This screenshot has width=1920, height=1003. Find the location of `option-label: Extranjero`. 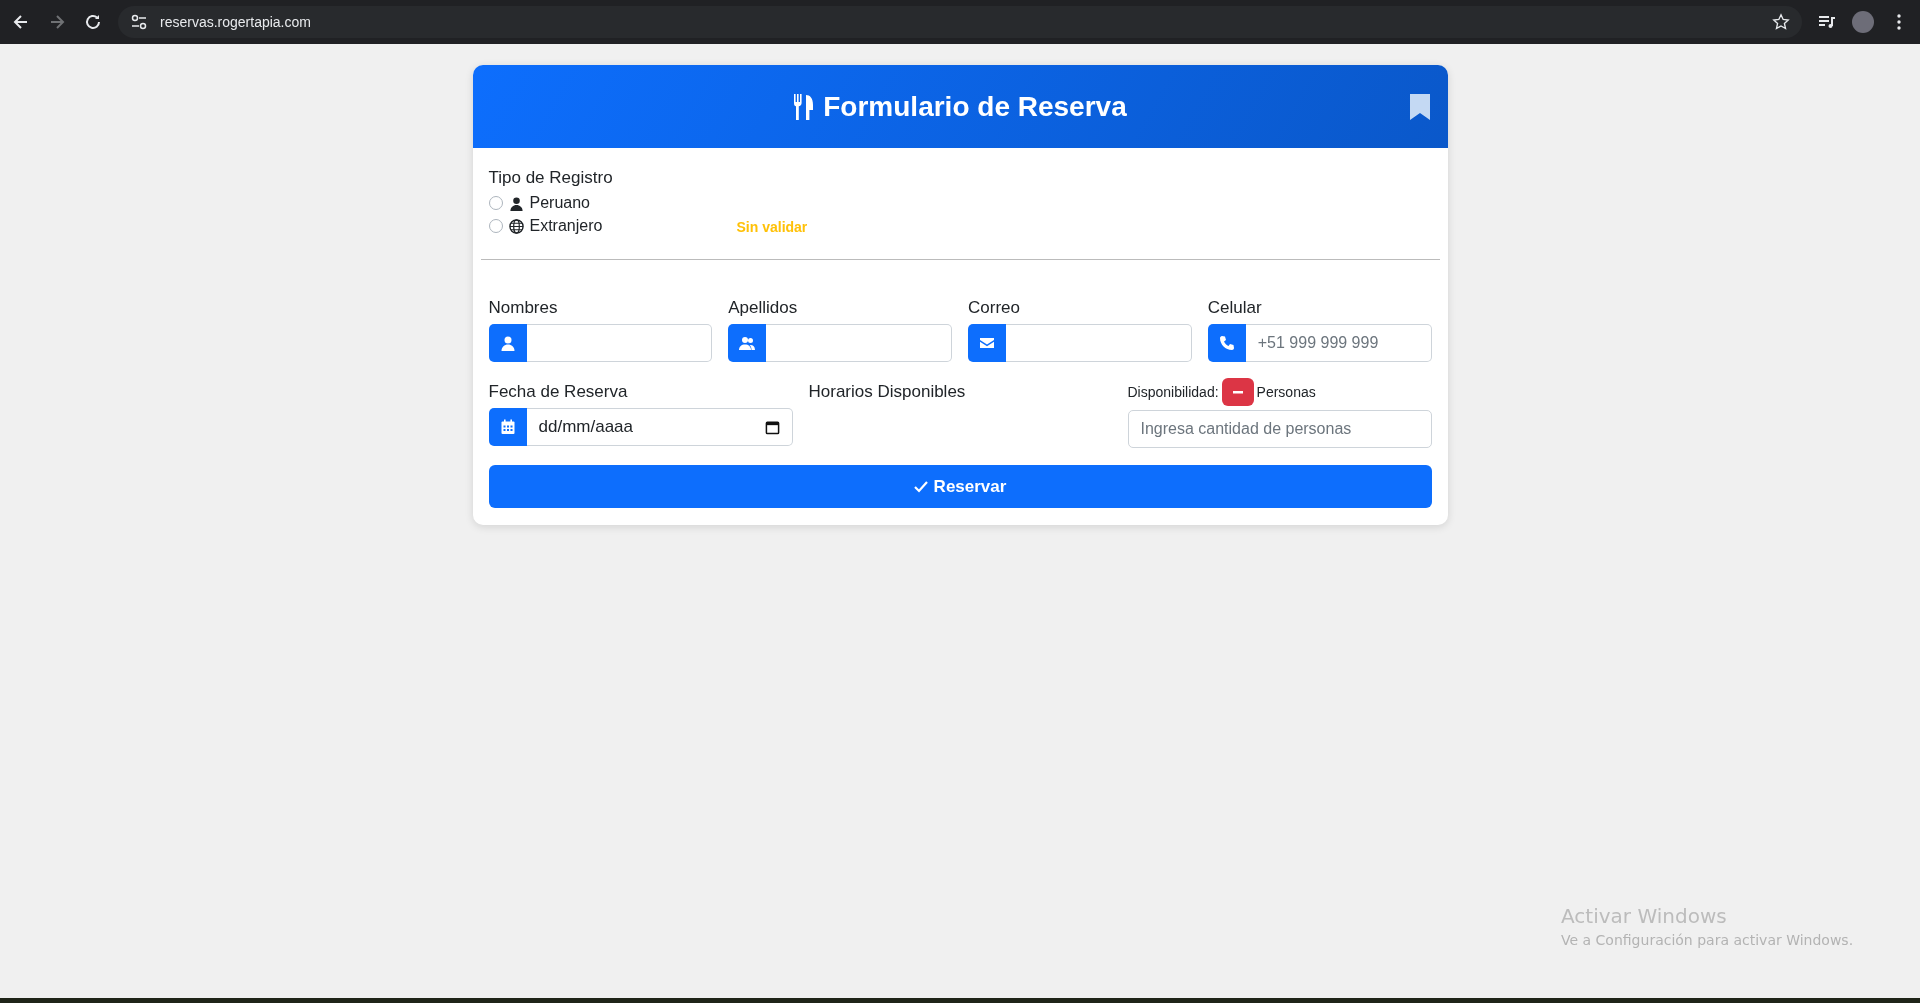

option-label: Extranjero is located at coordinates (566, 226).